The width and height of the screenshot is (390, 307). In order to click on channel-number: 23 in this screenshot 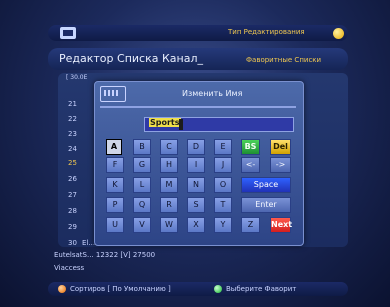, I will do `click(72, 134)`.